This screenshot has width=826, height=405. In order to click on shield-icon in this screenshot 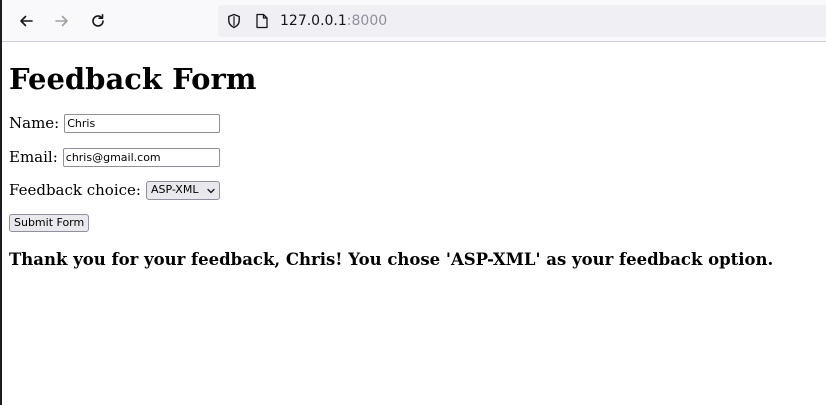, I will do `click(234, 21)`.